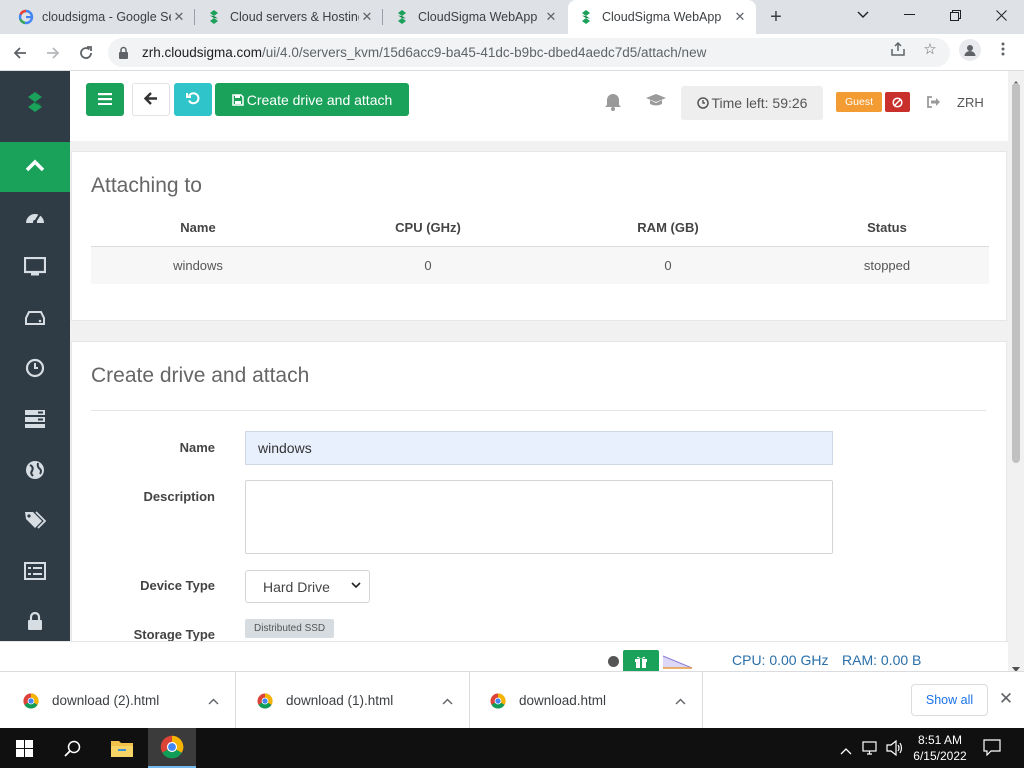 The image size is (1024, 768). Describe the element at coordinates (35, 421) in the screenshot. I see `sidebar-item-networking` at that location.